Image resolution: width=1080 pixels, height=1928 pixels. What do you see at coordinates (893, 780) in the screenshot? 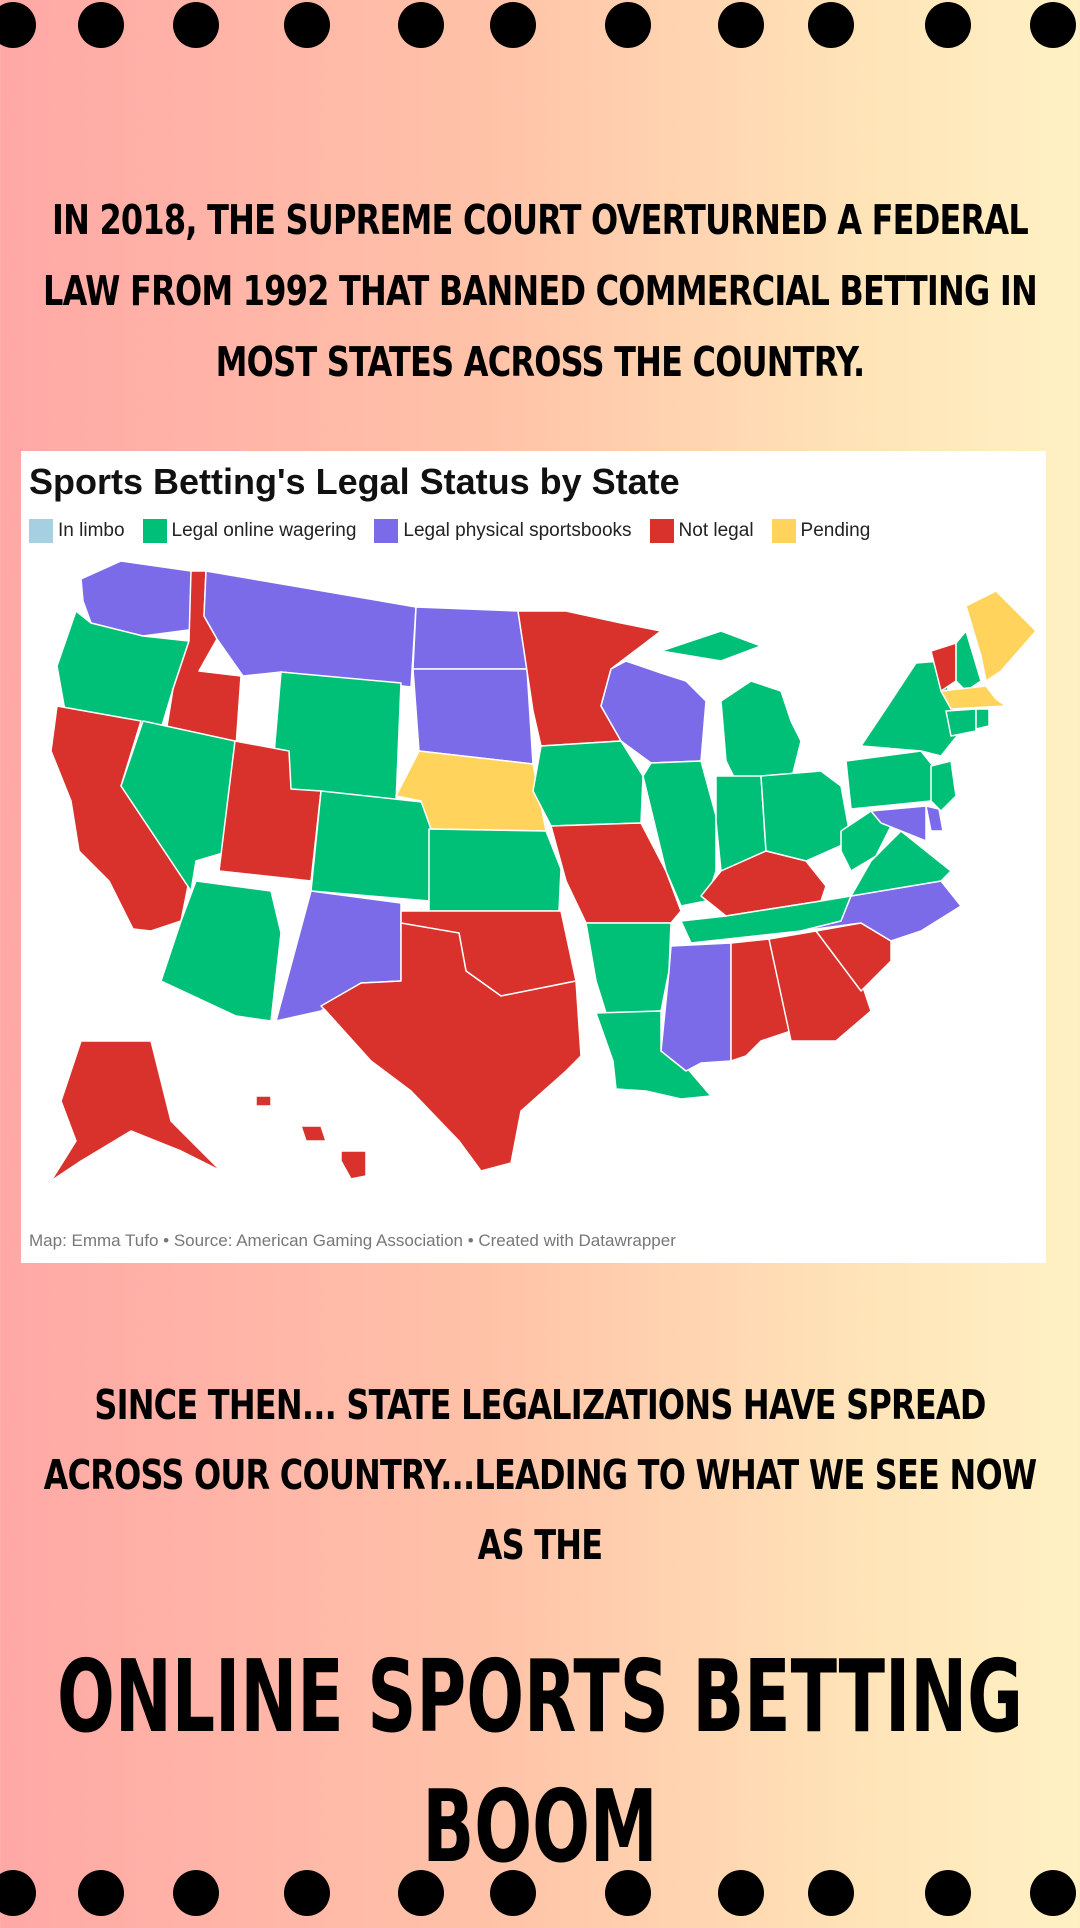
I see `state-pa` at bounding box center [893, 780].